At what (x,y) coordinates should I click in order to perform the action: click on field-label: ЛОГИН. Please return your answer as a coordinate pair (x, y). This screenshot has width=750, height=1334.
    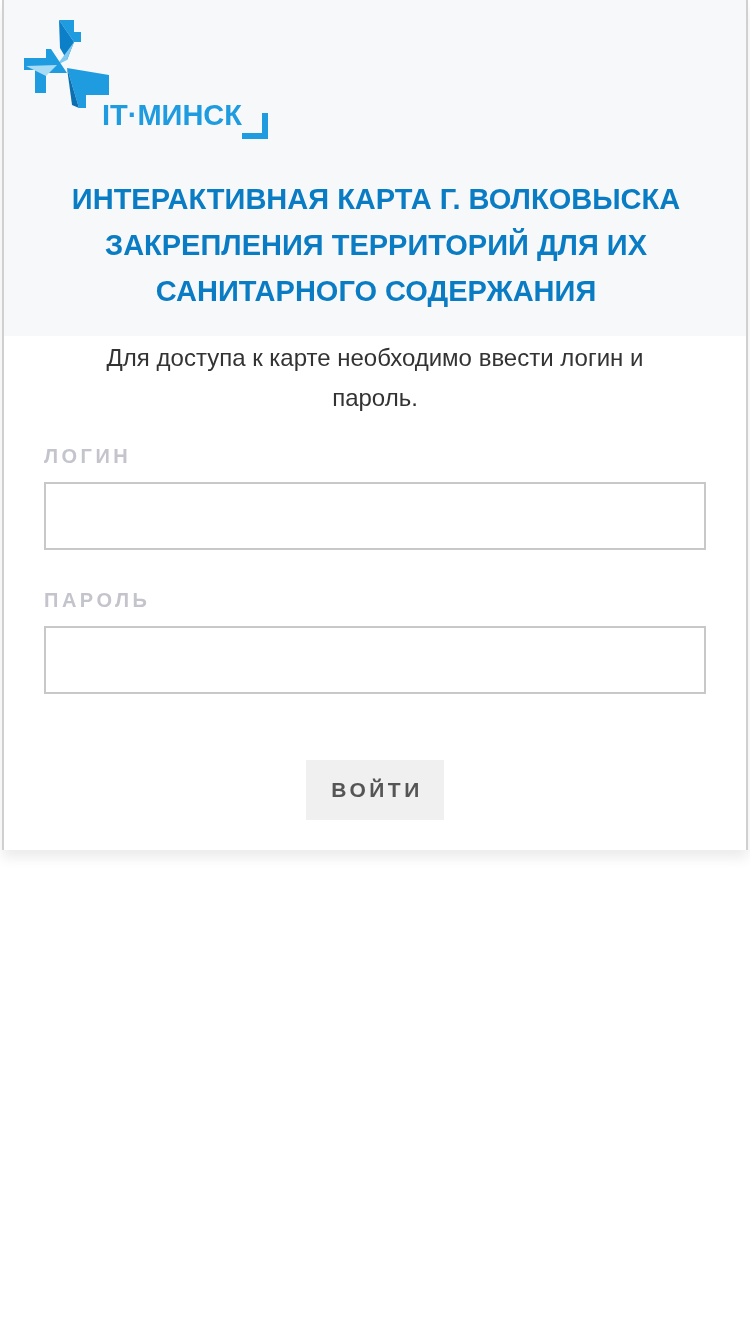
    Looking at the image, I should click on (88, 456).